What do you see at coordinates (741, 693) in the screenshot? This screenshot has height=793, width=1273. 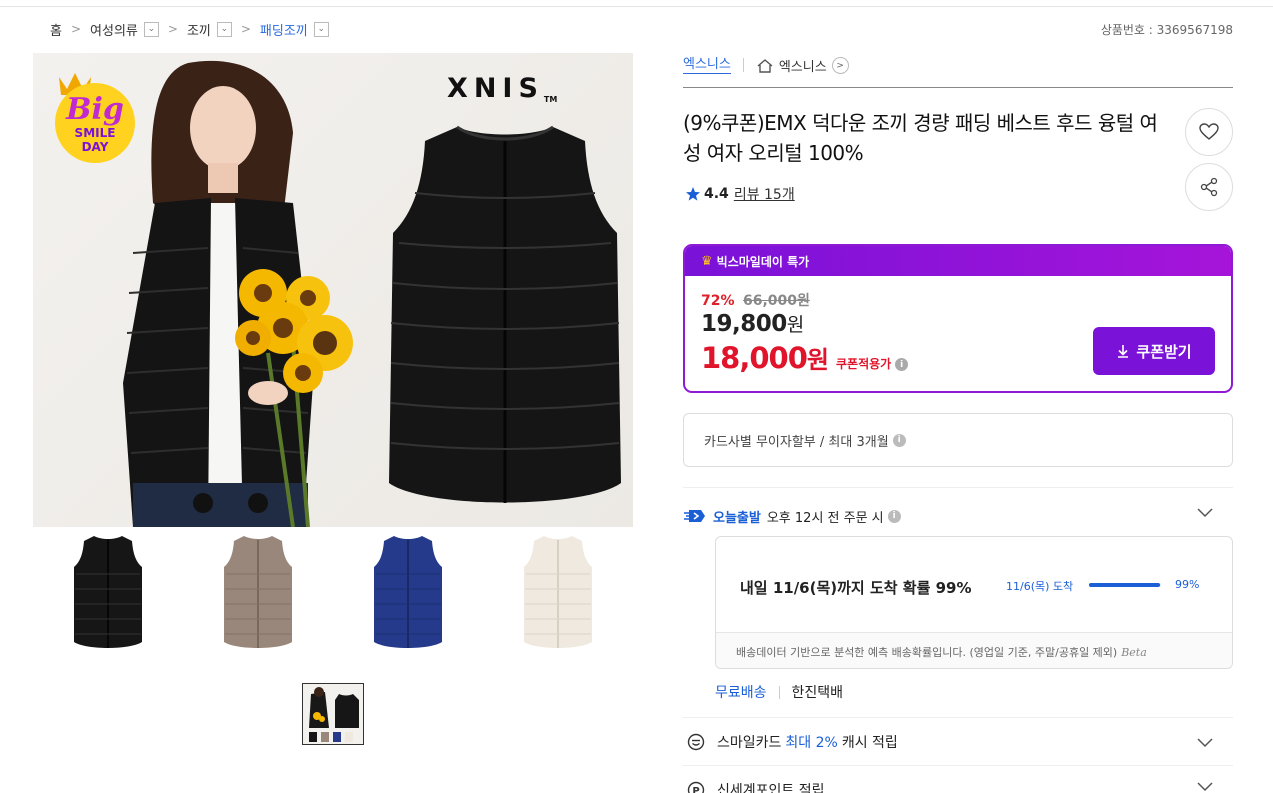 I see `free-shipping-label: 무료배송` at bounding box center [741, 693].